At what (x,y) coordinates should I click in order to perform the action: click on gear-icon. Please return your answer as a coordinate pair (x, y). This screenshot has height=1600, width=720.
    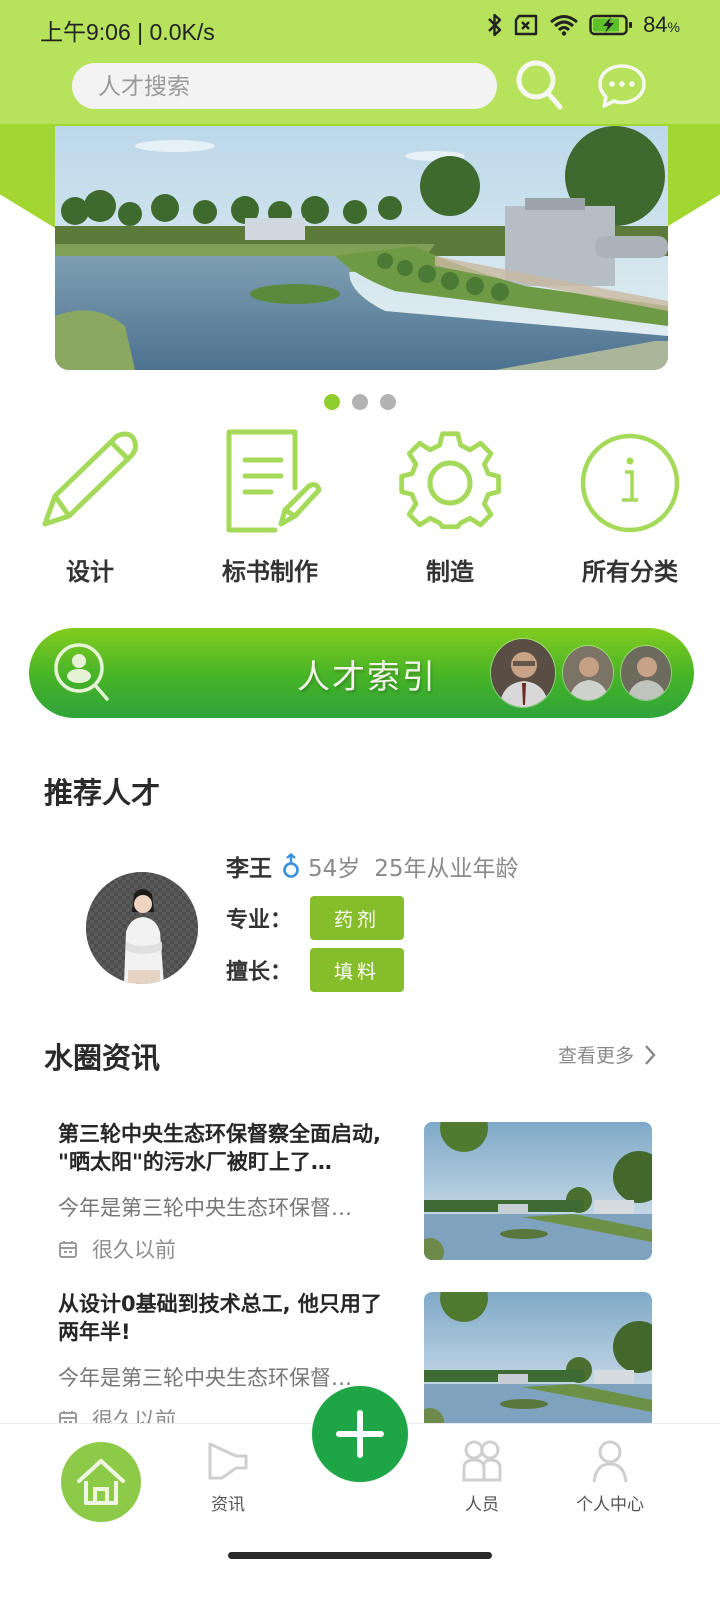
    Looking at the image, I should click on (450, 480).